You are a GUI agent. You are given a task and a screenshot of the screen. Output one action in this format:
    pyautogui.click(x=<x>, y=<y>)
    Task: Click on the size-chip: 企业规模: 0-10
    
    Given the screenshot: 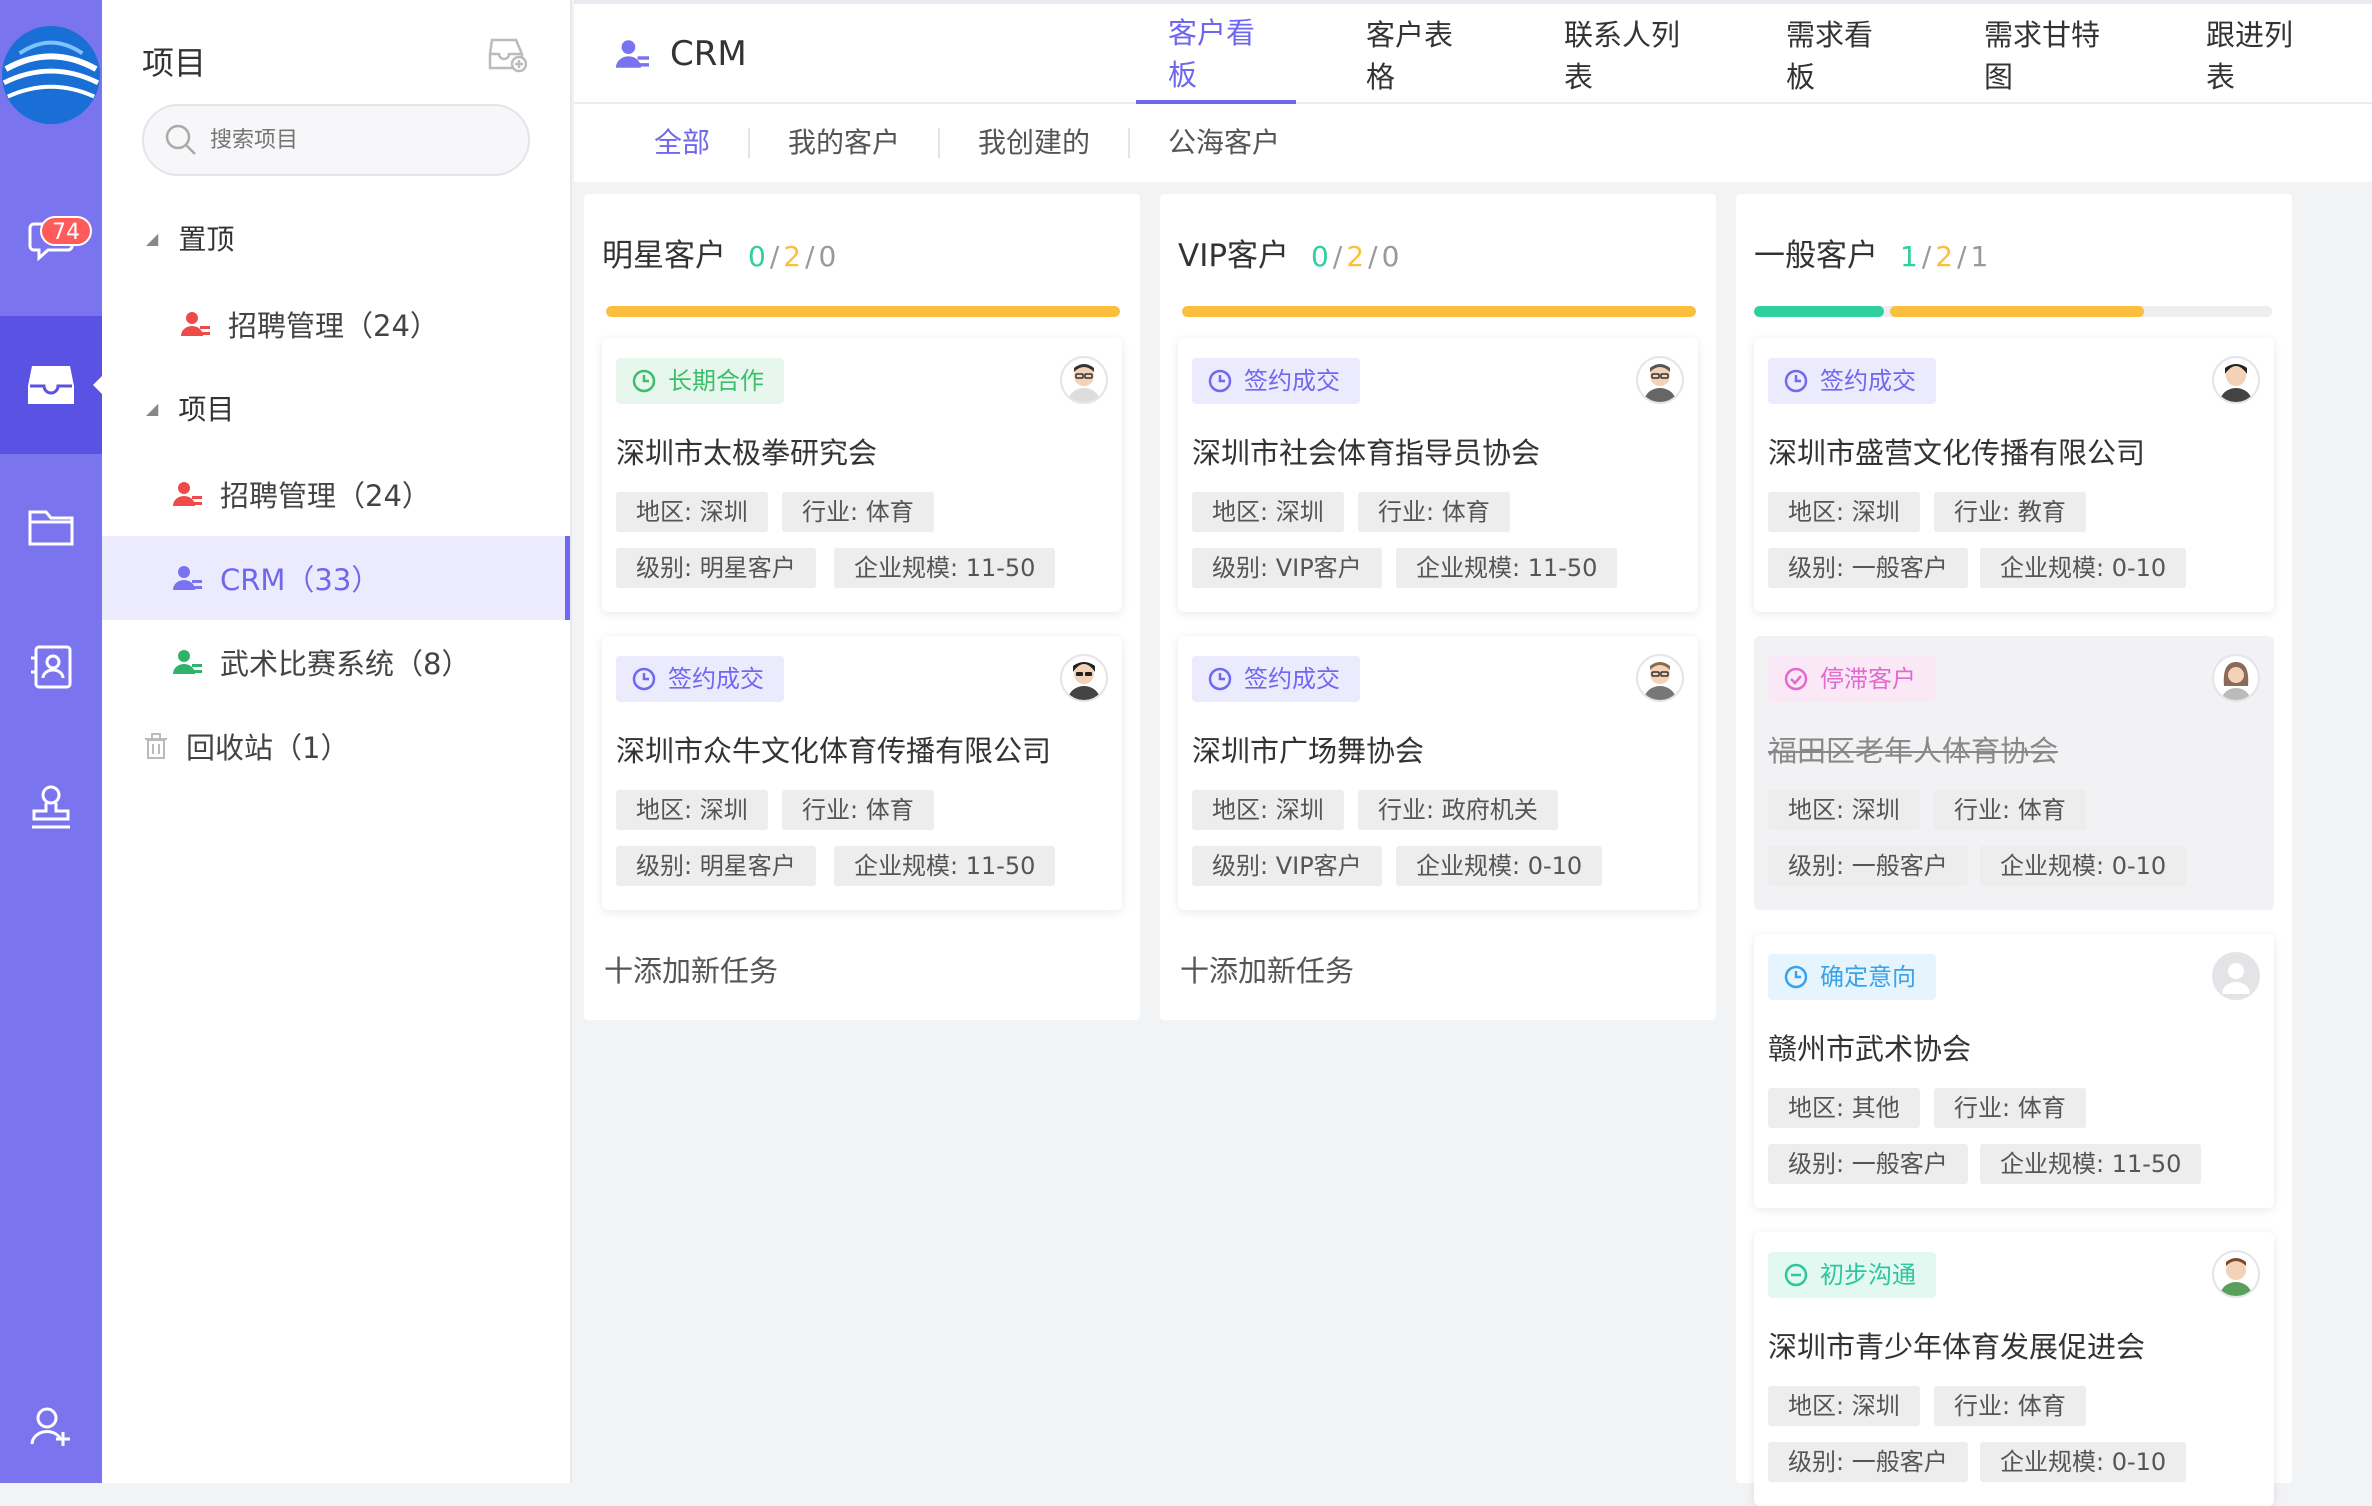 What is the action you would take?
    pyautogui.click(x=1499, y=866)
    